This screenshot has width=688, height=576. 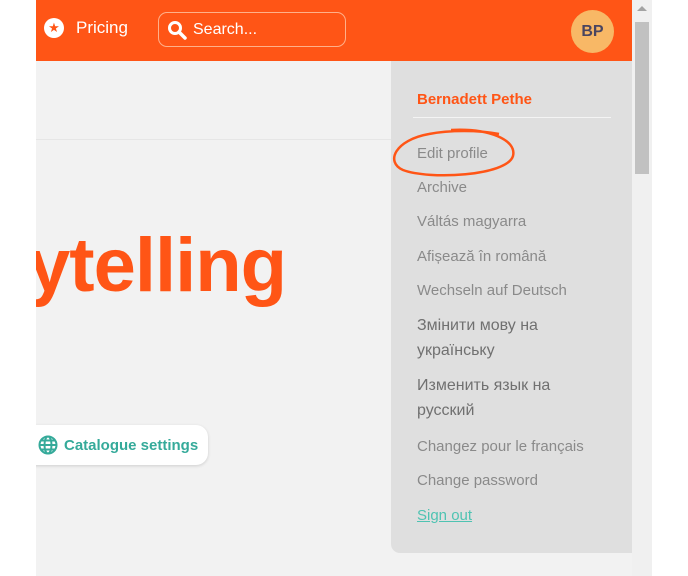 What do you see at coordinates (444, 515) in the screenshot?
I see `menu-item-sign-out: Sign out` at bounding box center [444, 515].